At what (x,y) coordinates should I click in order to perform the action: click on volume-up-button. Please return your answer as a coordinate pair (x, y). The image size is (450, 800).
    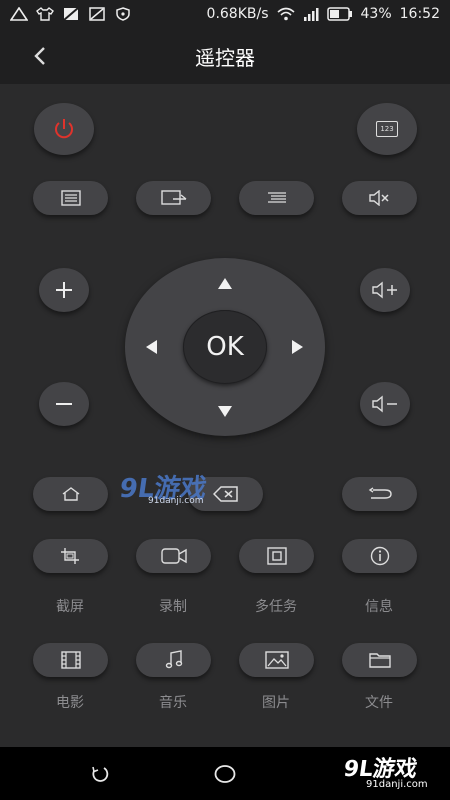
    Looking at the image, I should click on (385, 290).